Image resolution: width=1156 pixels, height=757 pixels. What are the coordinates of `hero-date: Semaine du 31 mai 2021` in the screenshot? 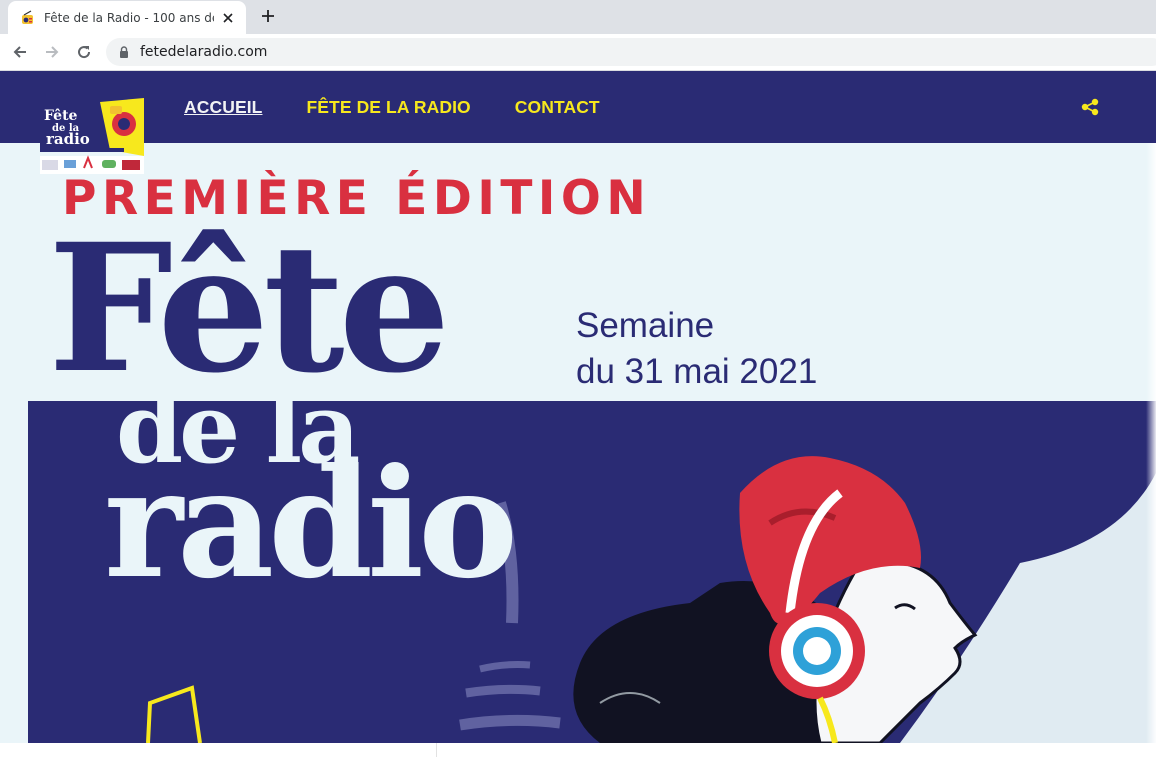 It's located at (696, 349).